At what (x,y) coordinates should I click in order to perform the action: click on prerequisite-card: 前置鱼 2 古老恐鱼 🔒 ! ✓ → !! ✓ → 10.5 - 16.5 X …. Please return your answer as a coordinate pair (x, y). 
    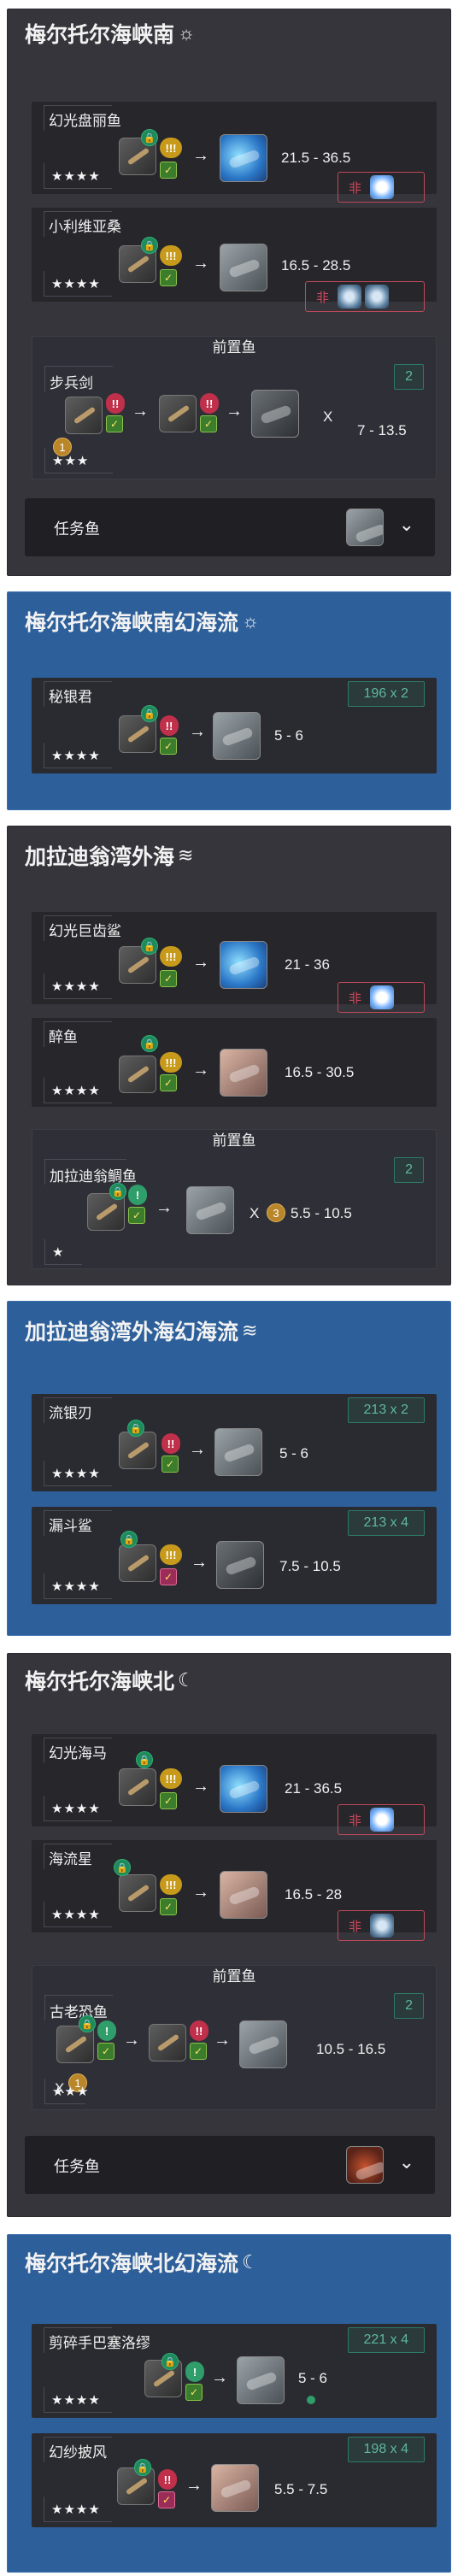
    Looking at the image, I should click on (234, 2037).